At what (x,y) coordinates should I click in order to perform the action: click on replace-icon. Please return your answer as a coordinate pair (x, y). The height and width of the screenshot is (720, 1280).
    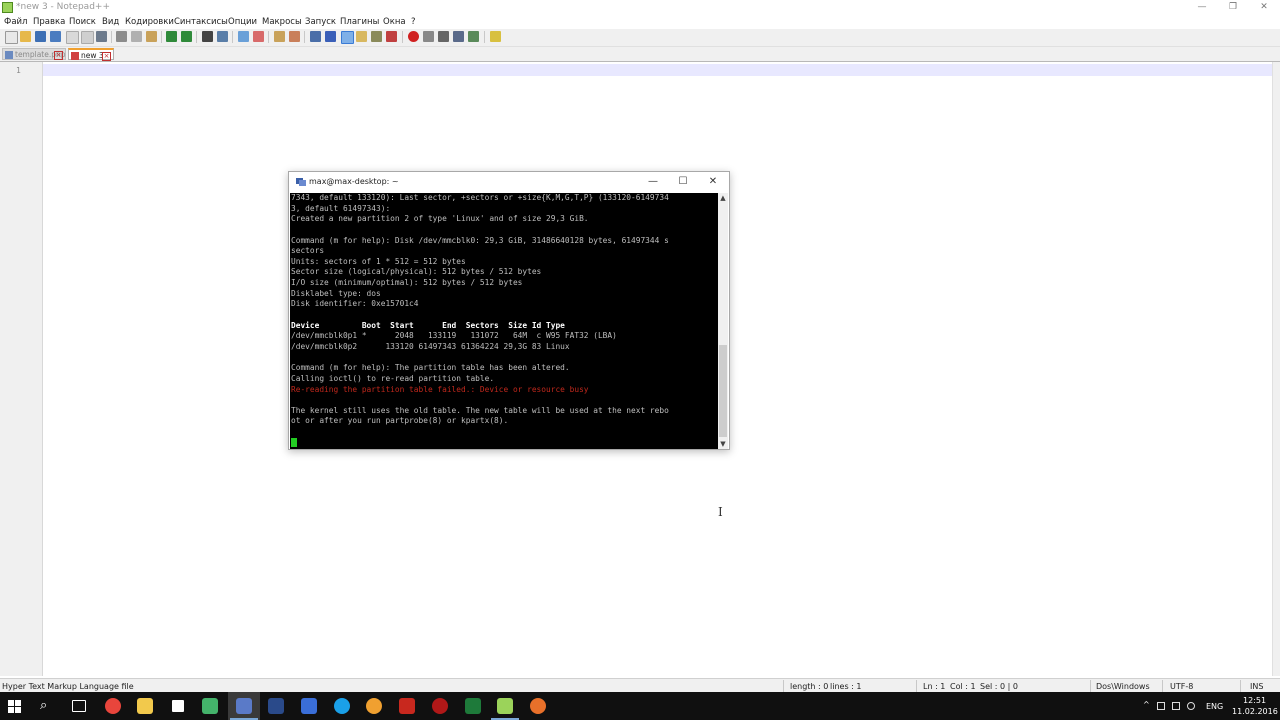
    Looking at the image, I should click on (222, 36).